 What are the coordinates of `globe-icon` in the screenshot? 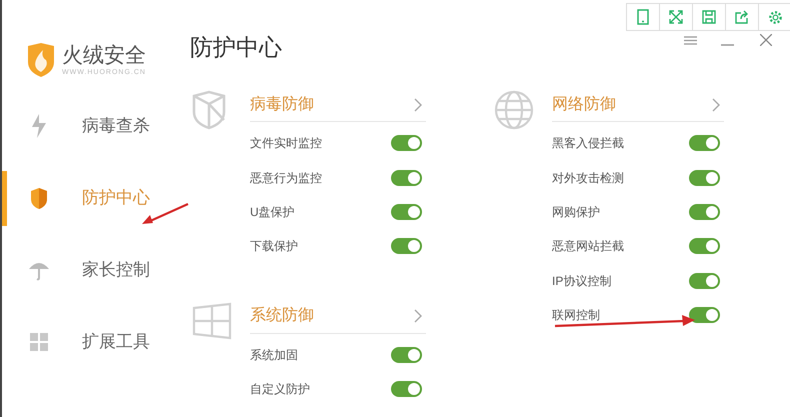 It's located at (514, 110).